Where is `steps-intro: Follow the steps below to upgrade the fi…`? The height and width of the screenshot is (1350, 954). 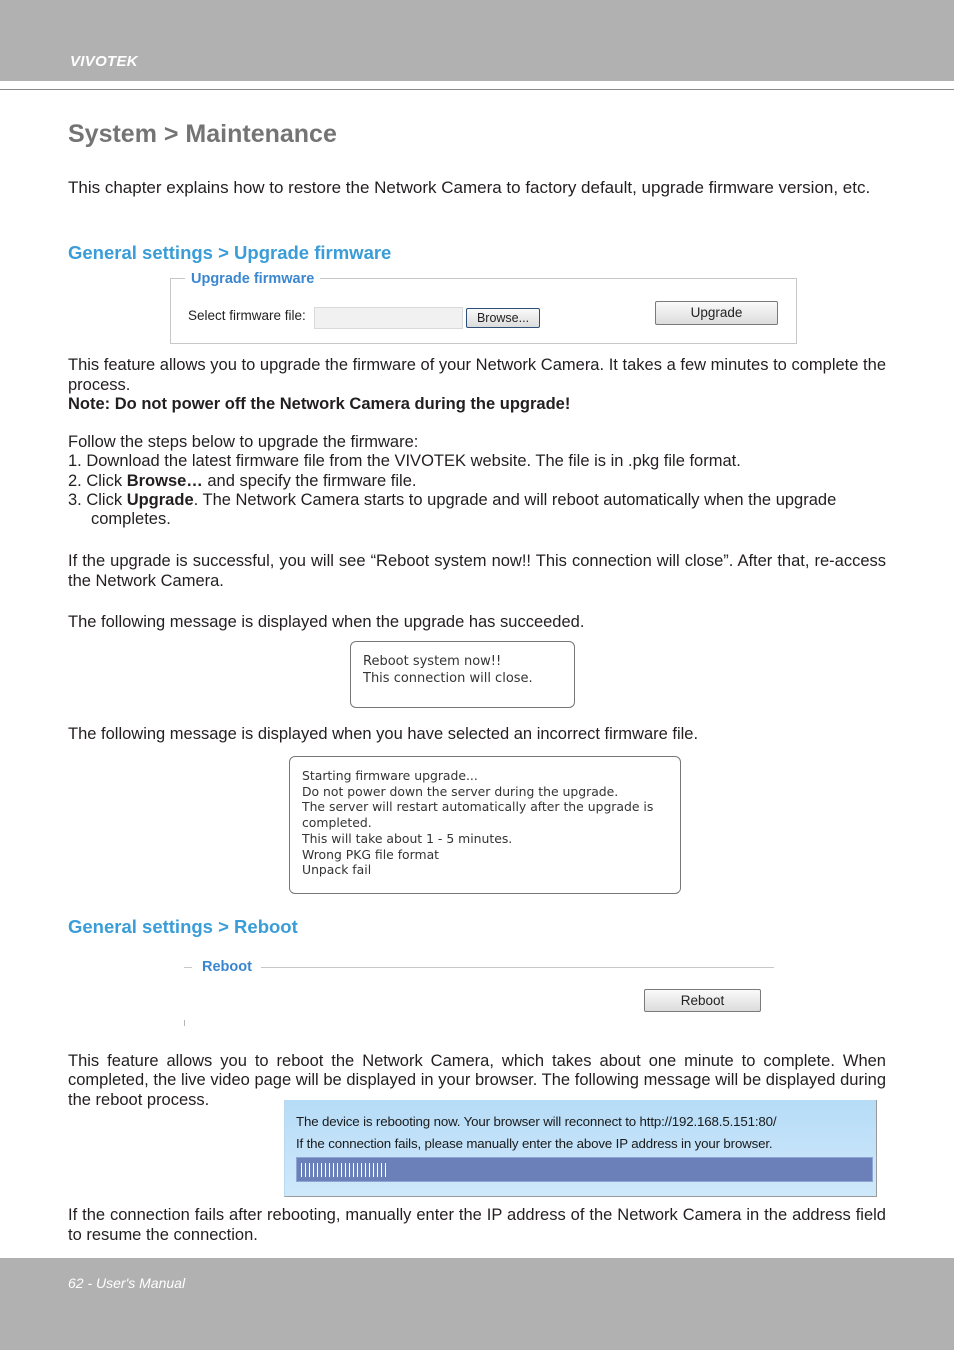
steps-intro: Follow the steps below to upgrade the fi… is located at coordinates (243, 442).